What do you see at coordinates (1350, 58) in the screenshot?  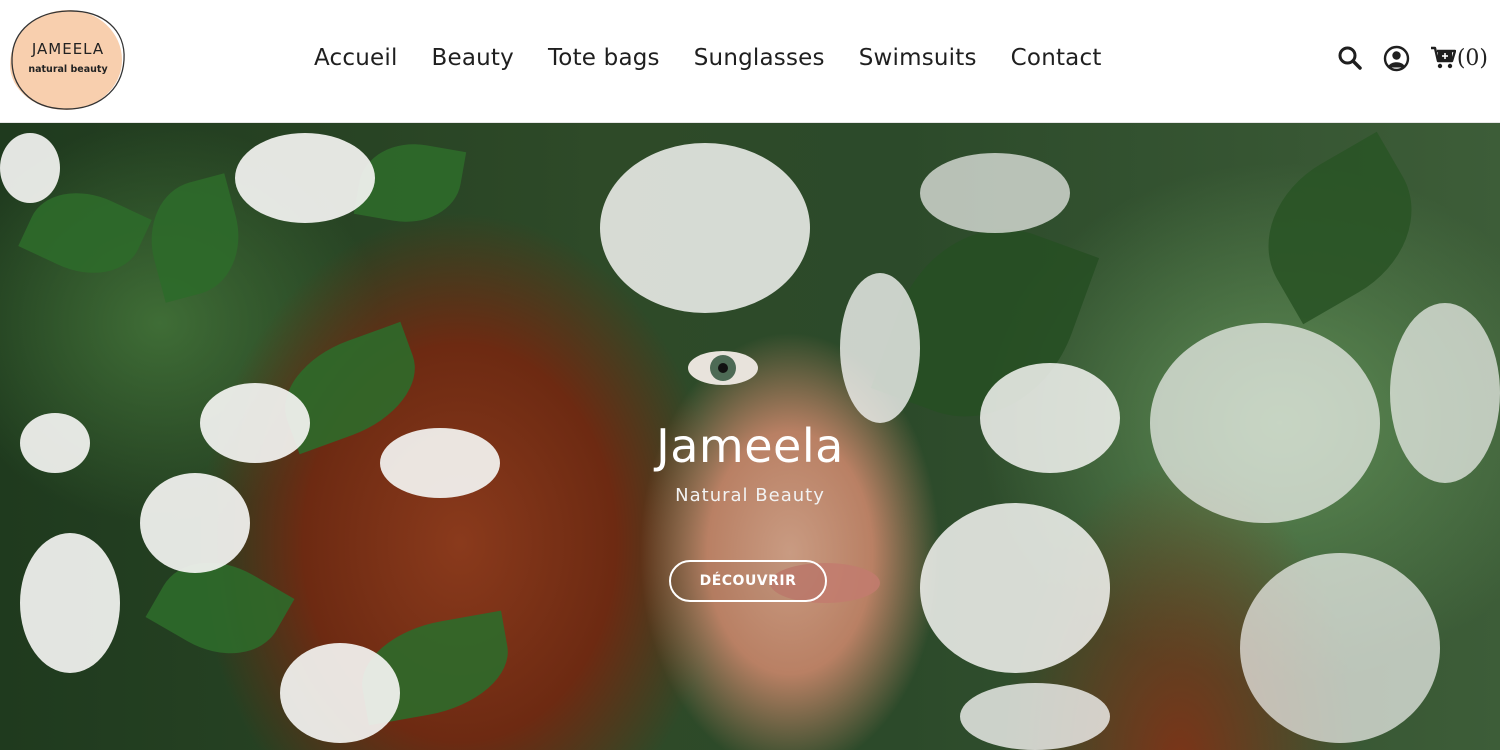 I see `search-icon` at bounding box center [1350, 58].